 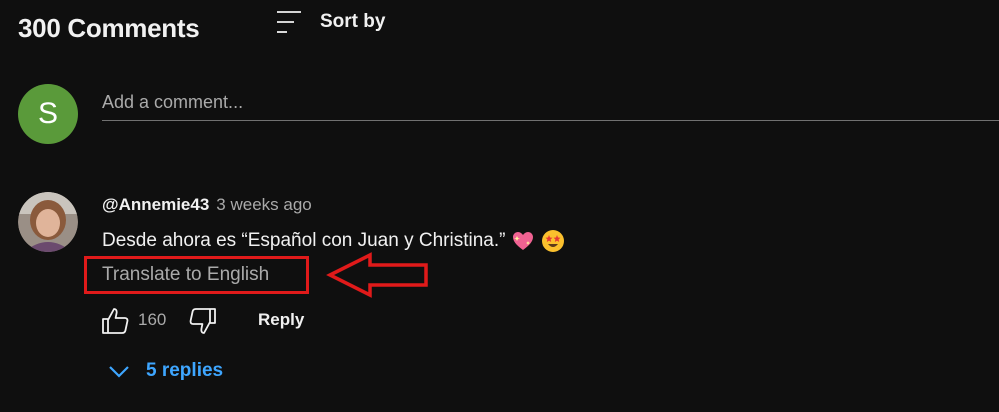 What do you see at coordinates (289, 22) in the screenshot?
I see `sort-icon` at bounding box center [289, 22].